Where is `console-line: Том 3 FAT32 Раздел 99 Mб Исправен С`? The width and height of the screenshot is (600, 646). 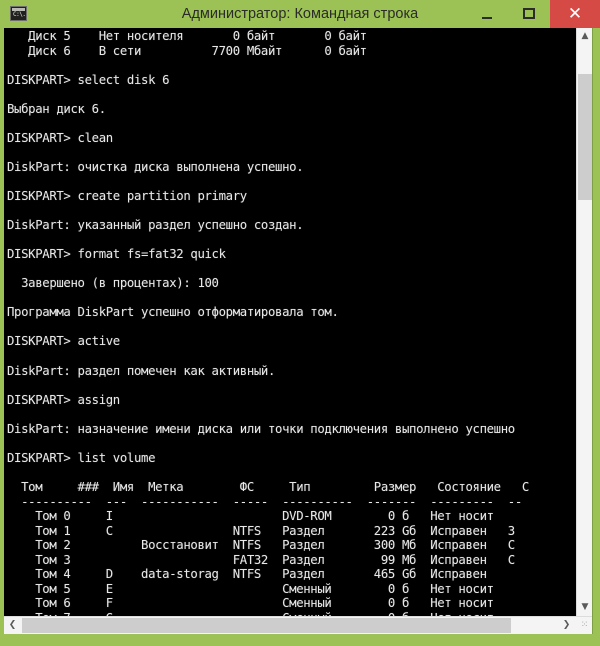
console-line: Том 3 FAT32 Раздел 99 Mб Исправен С is located at coordinates (261, 559).